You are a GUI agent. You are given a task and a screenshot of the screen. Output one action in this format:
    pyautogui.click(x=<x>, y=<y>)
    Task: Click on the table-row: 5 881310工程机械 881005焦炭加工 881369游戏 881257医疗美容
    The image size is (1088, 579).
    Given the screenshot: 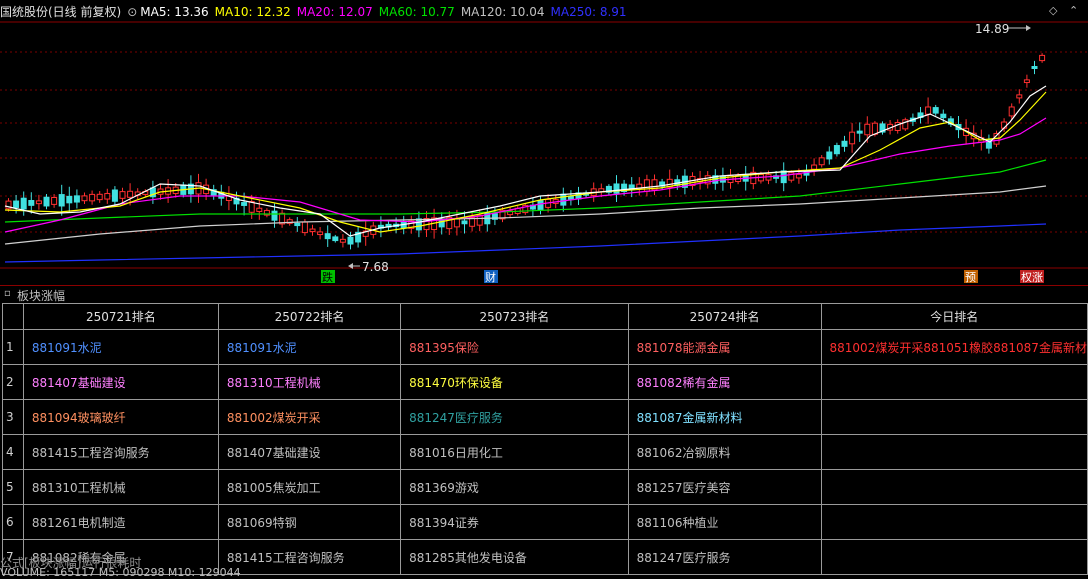 What is the action you would take?
    pyautogui.click(x=545, y=487)
    